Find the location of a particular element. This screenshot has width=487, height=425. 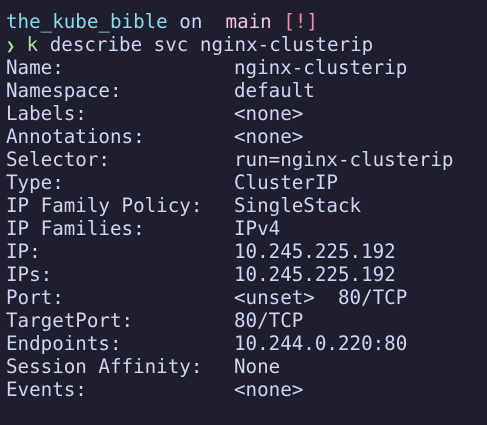

output-key: Port: is located at coordinates (35, 297).